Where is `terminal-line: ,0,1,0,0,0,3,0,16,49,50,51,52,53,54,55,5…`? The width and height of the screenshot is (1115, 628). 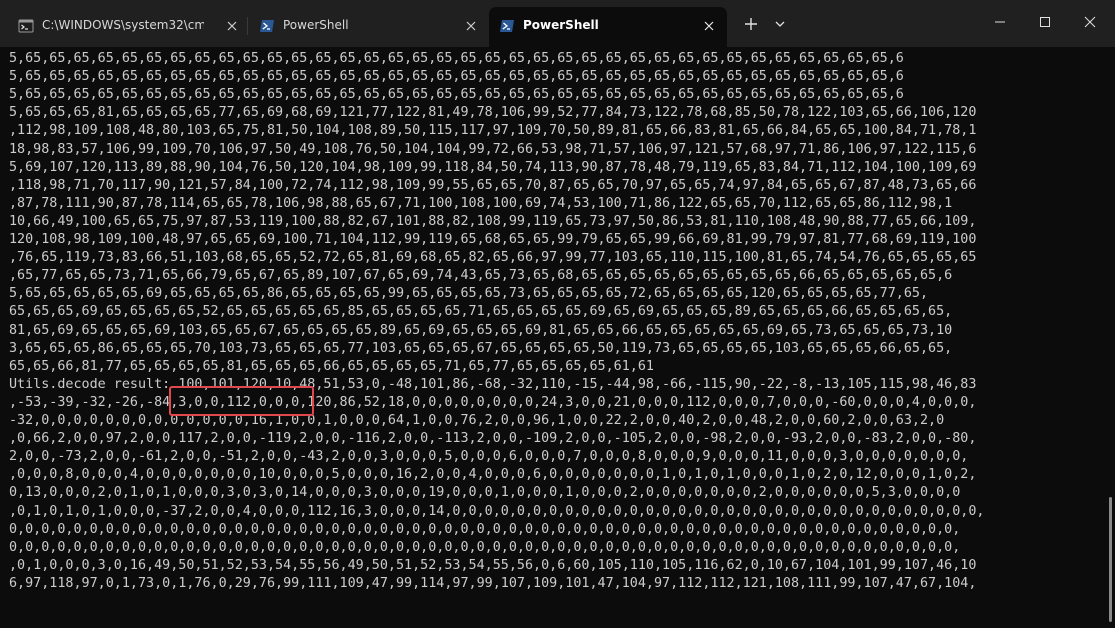
terminal-line: ,0,1,0,0,0,3,0,16,49,50,51,52,53,54,55,5… is located at coordinates (493, 565).